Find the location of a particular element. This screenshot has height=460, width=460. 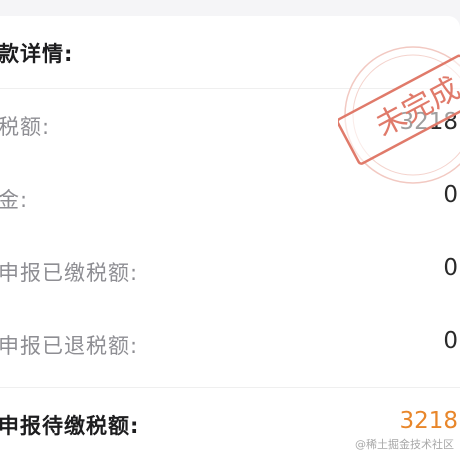

row-label: 申报已缴税额: is located at coordinates (69, 273).